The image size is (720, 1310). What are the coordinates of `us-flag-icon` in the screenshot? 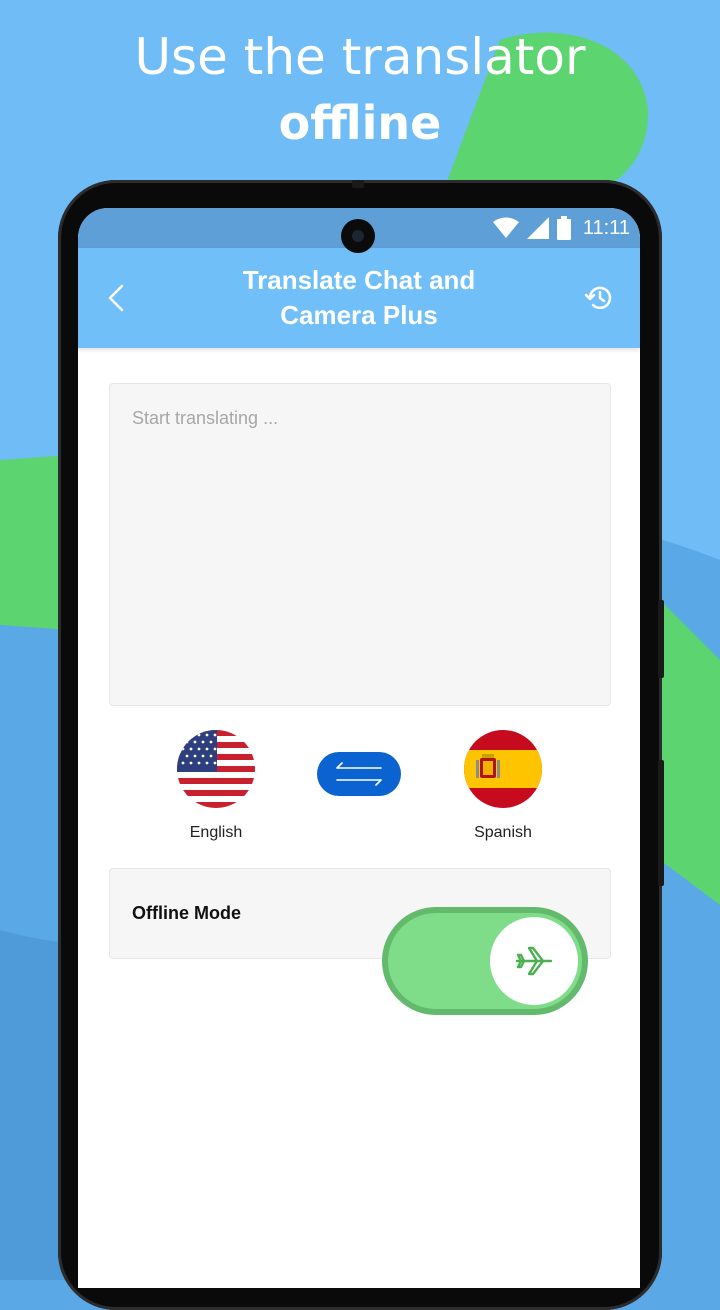 It's located at (216, 769).